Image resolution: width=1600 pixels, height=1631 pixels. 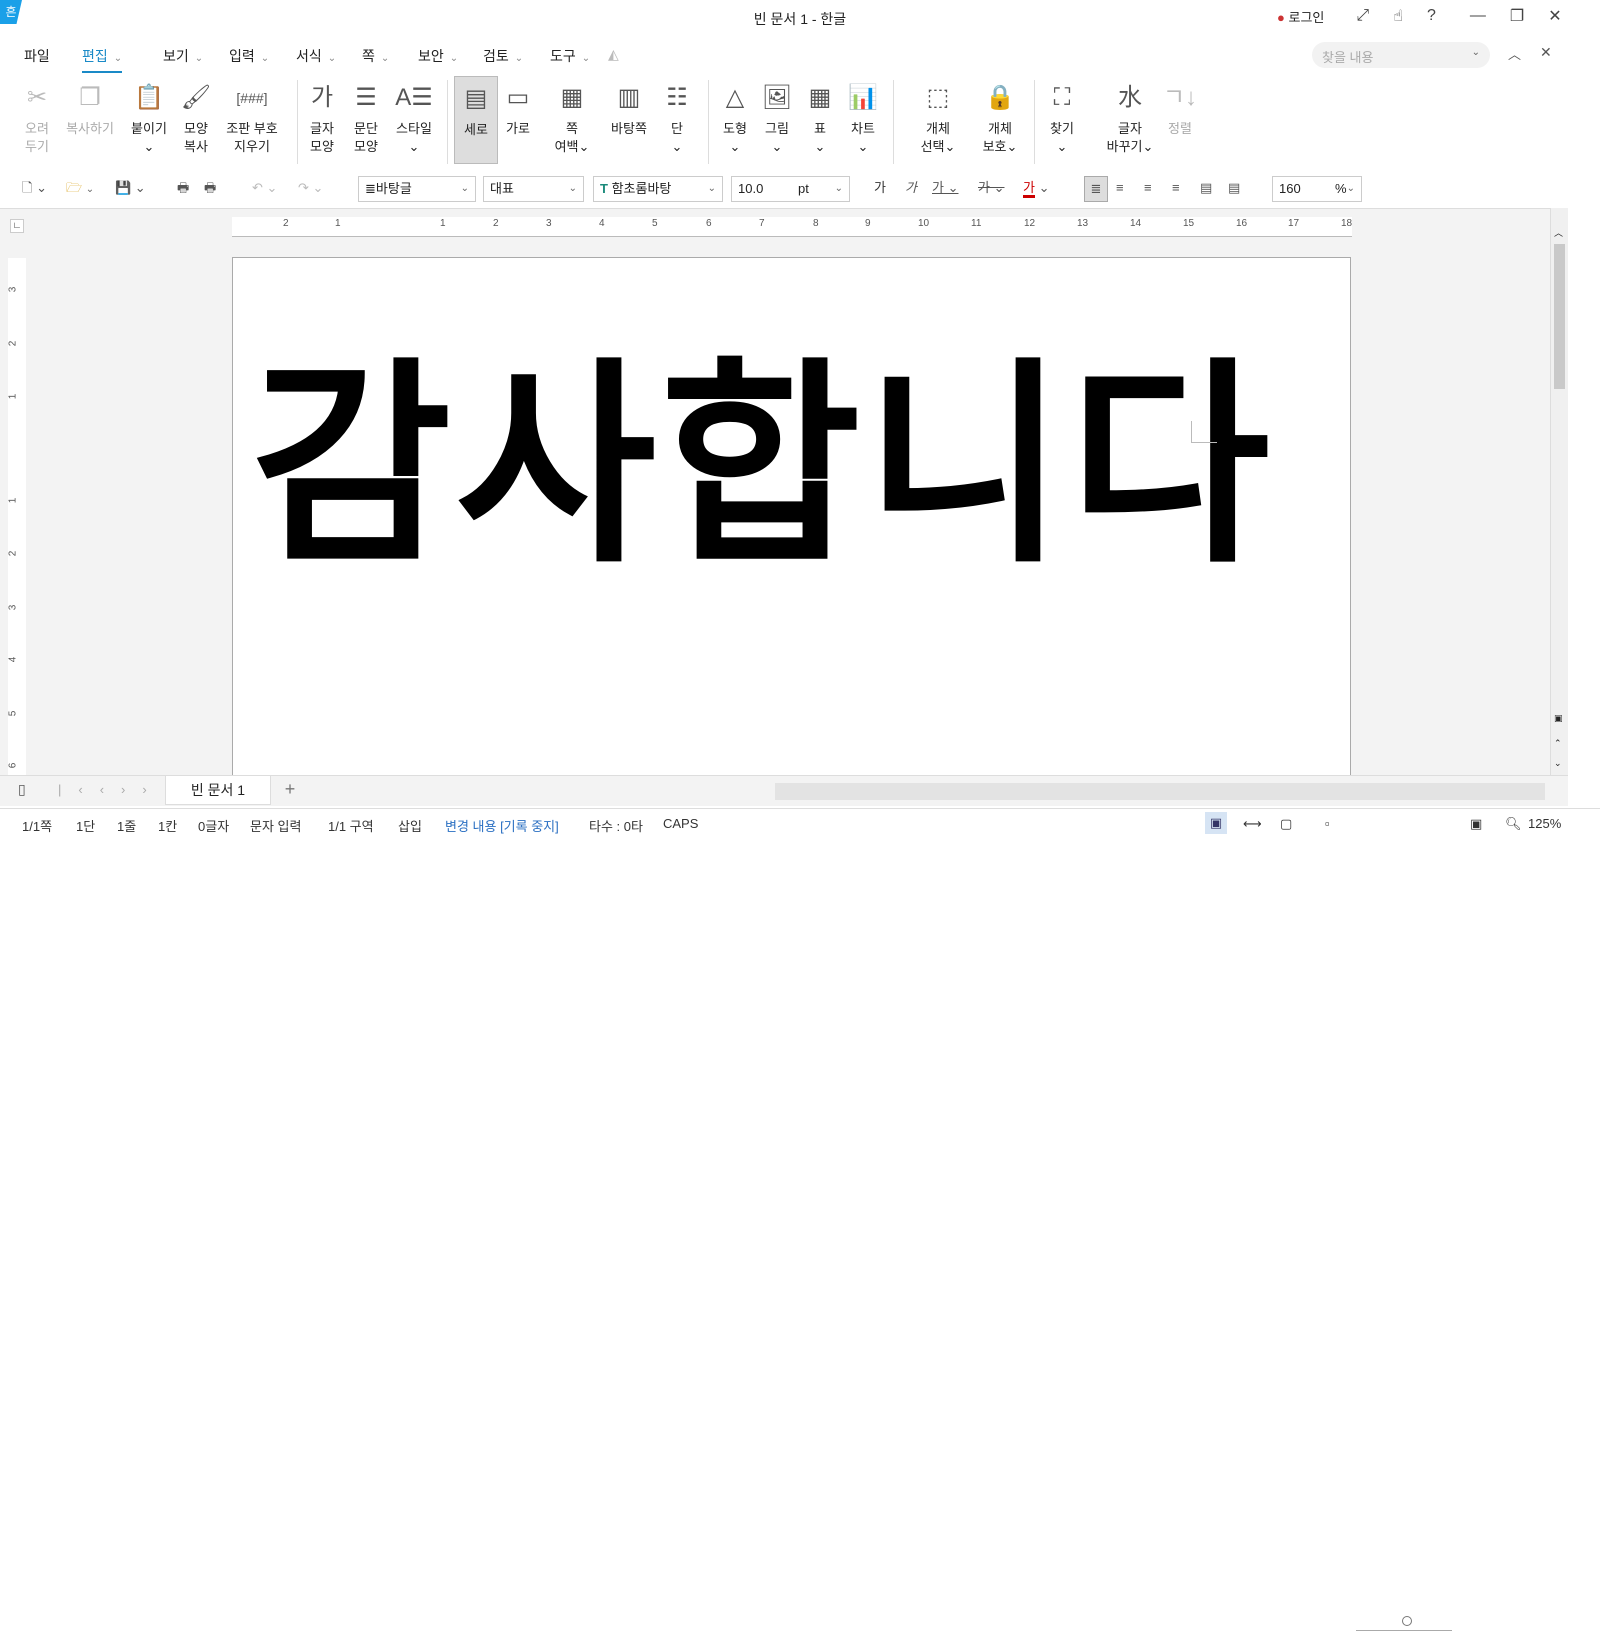 What do you see at coordinates (1130, 146) in the screenshot?
I see `ribbon-label-2: 바꾸기⌄` at bounding box center [1130, 146].